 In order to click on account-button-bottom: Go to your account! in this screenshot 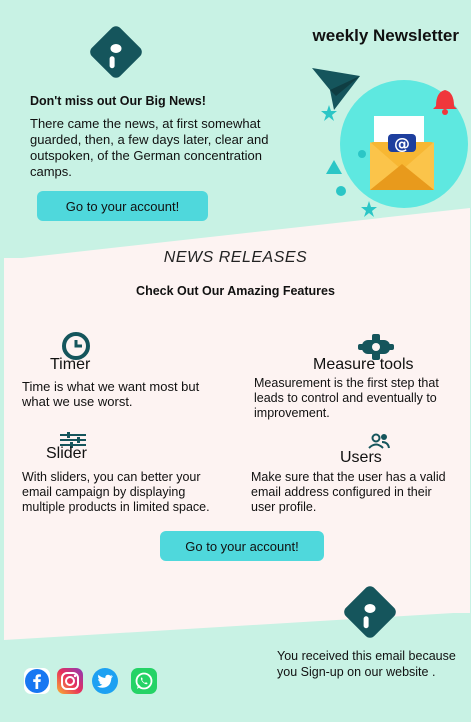, I will do `click(242, 546)`.